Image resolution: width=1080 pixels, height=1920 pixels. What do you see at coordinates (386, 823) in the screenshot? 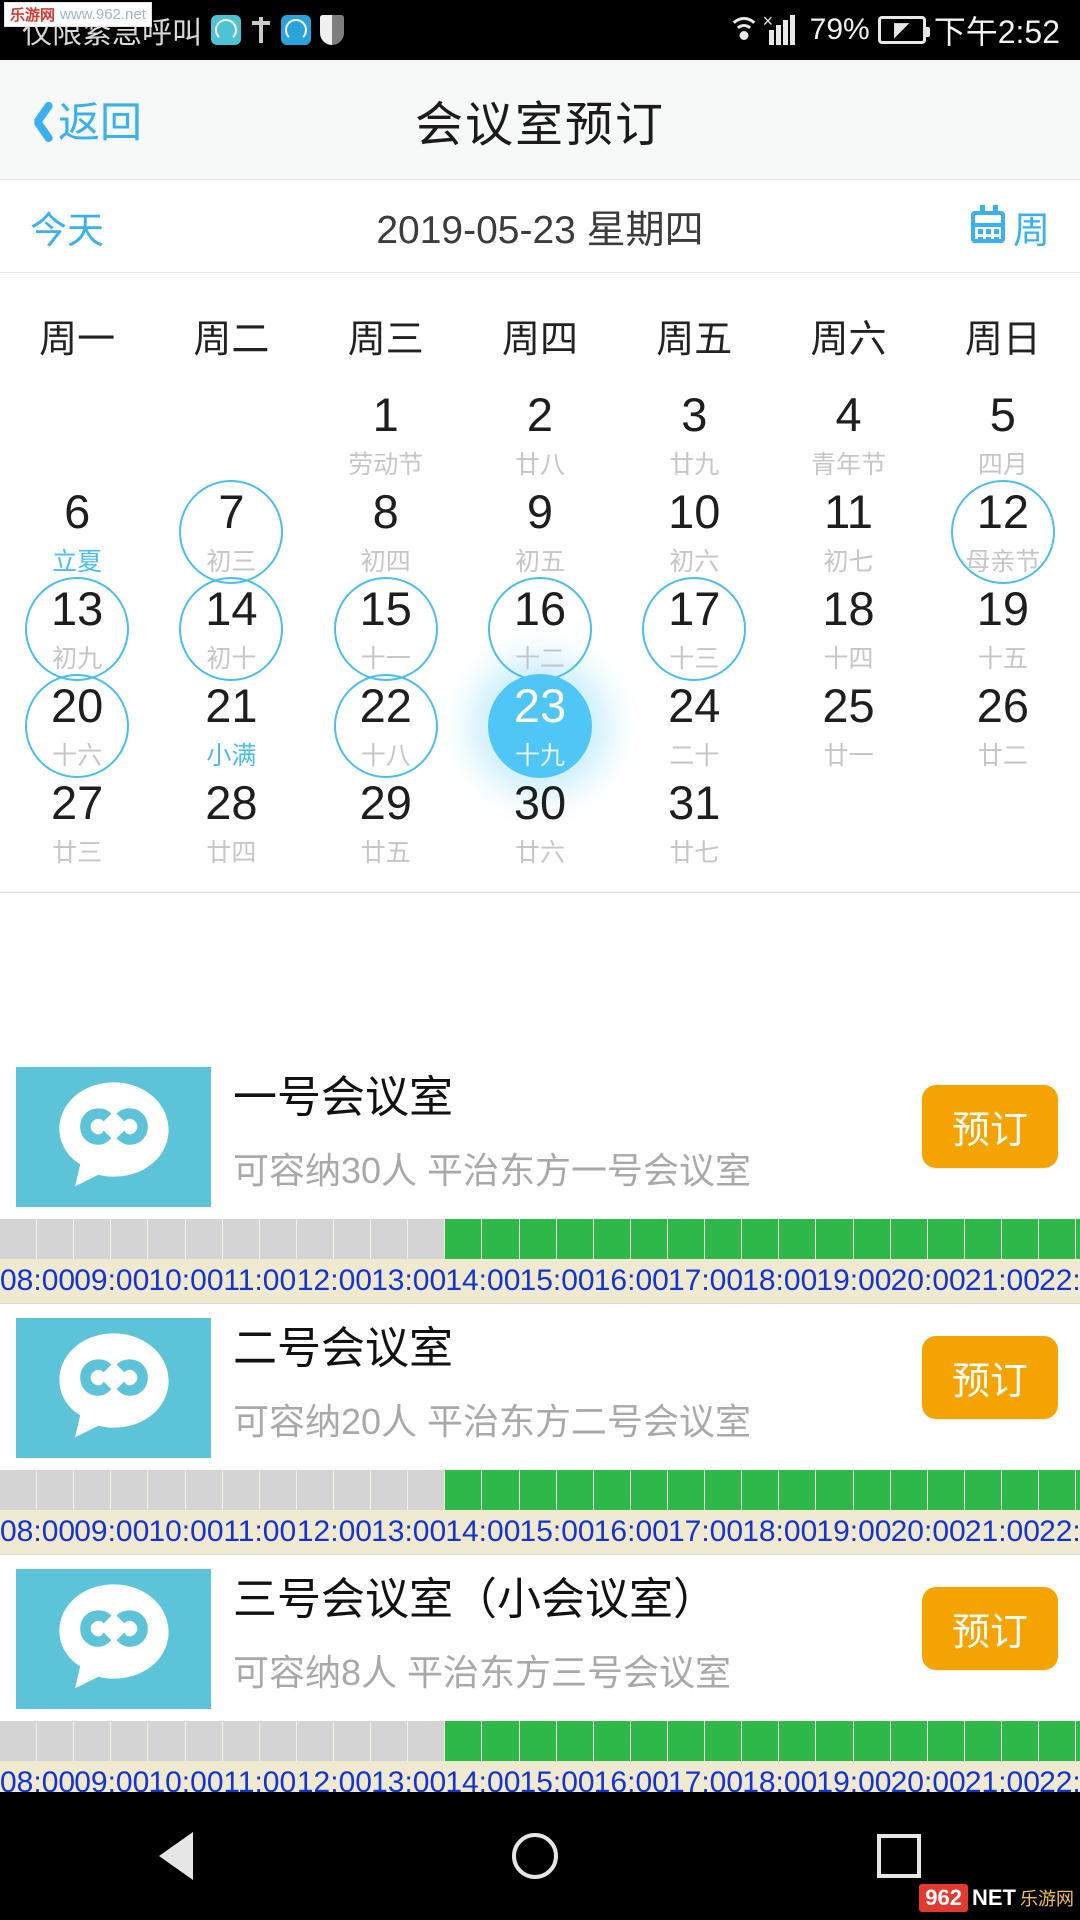
I see `calendar-day-29: 29 廿五` at bounding box center [386, 823].